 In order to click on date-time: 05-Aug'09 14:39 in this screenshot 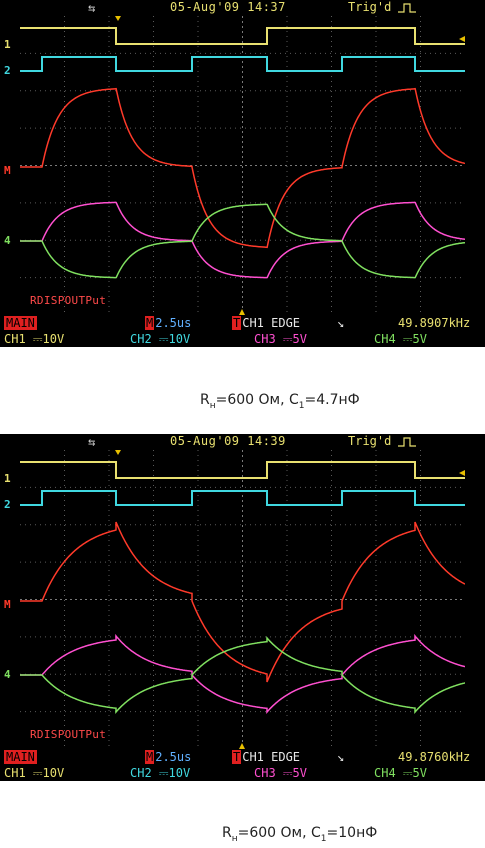, I will do `click(228, 441)`.